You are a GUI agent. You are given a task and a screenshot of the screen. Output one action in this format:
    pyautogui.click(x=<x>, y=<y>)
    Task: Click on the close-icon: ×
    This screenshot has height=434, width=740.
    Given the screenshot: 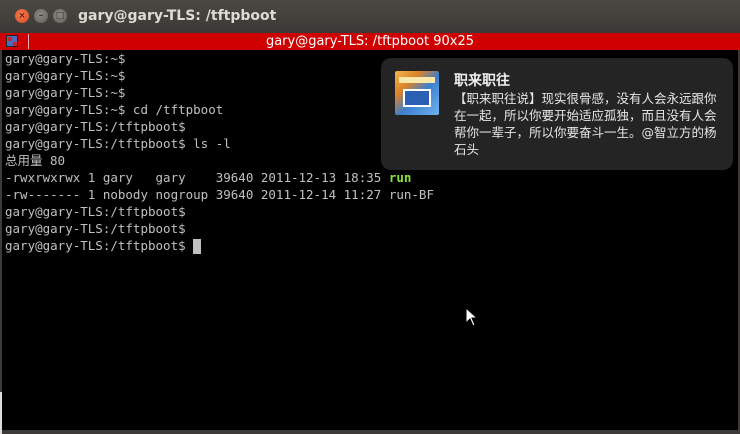 What is the action you would take?
    pyautogui.click(x=22, y=16)
    